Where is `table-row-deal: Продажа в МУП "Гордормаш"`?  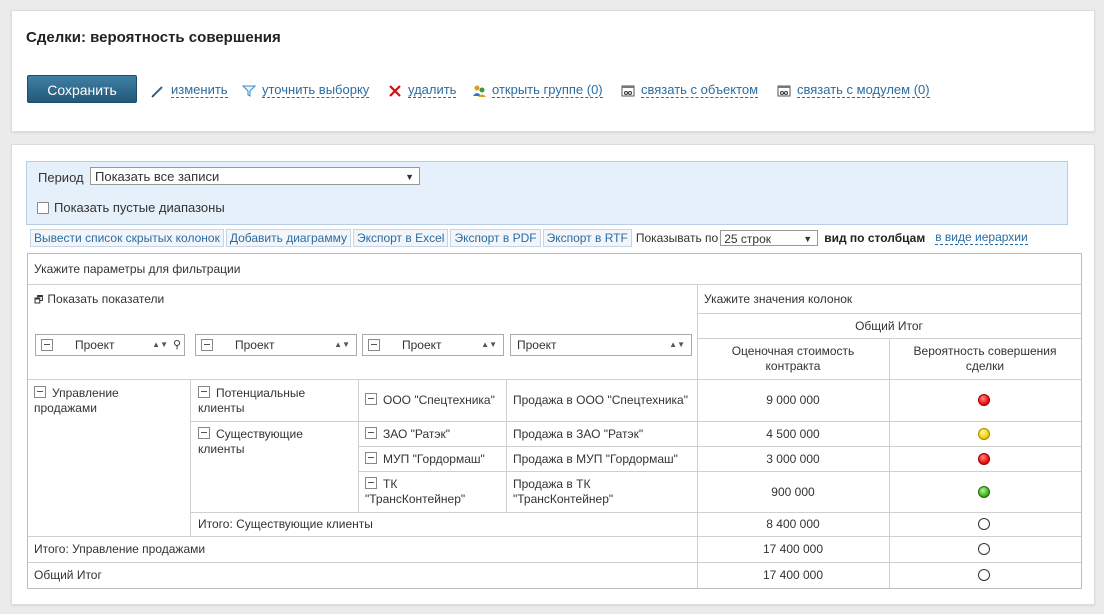
table-row-deal: Продажа в МУП "Гордормаш" is located at coordinates (595, 459).